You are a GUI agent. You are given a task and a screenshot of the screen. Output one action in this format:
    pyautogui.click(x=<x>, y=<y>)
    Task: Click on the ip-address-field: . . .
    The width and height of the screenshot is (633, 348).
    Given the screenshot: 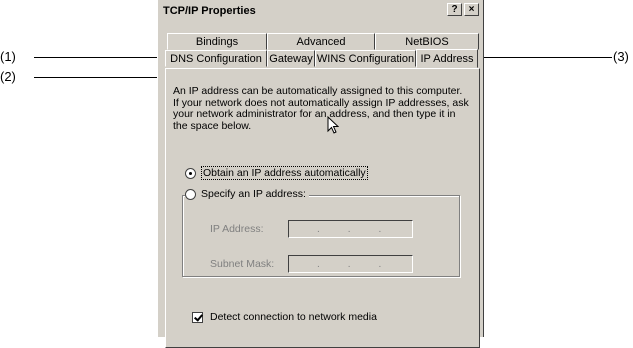 What is the action you would take?
    pyautogui.click(x=350, y=229)
    